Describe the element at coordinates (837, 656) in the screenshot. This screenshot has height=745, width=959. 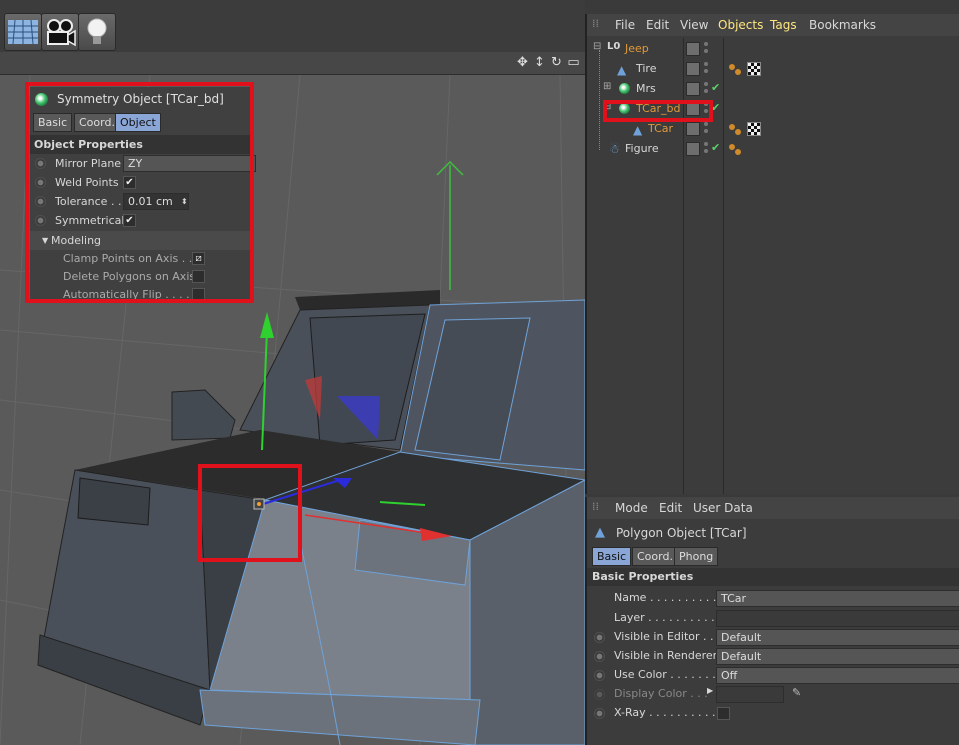
I see `visible-renderer-dropdown: Default` at that location.